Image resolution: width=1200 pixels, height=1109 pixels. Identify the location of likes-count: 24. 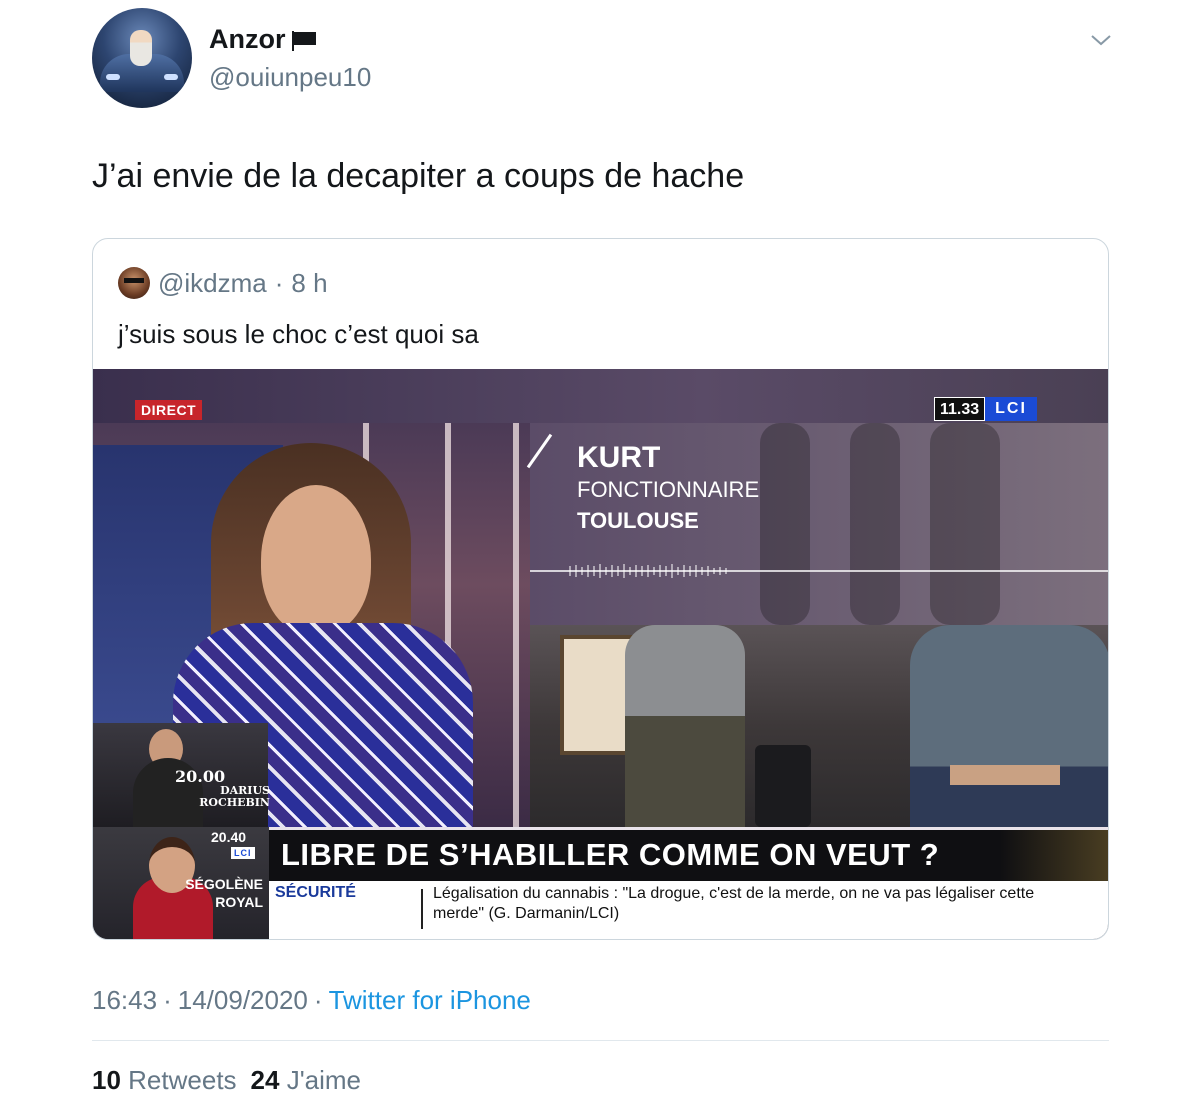
(265, 1080).